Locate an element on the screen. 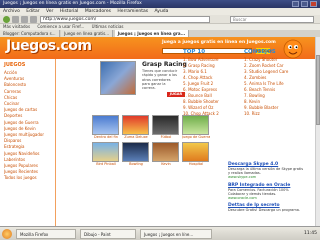 Image resolution: width=320 pixels, height=240 pixels. reload-icon is located at coordinates (24, 19).